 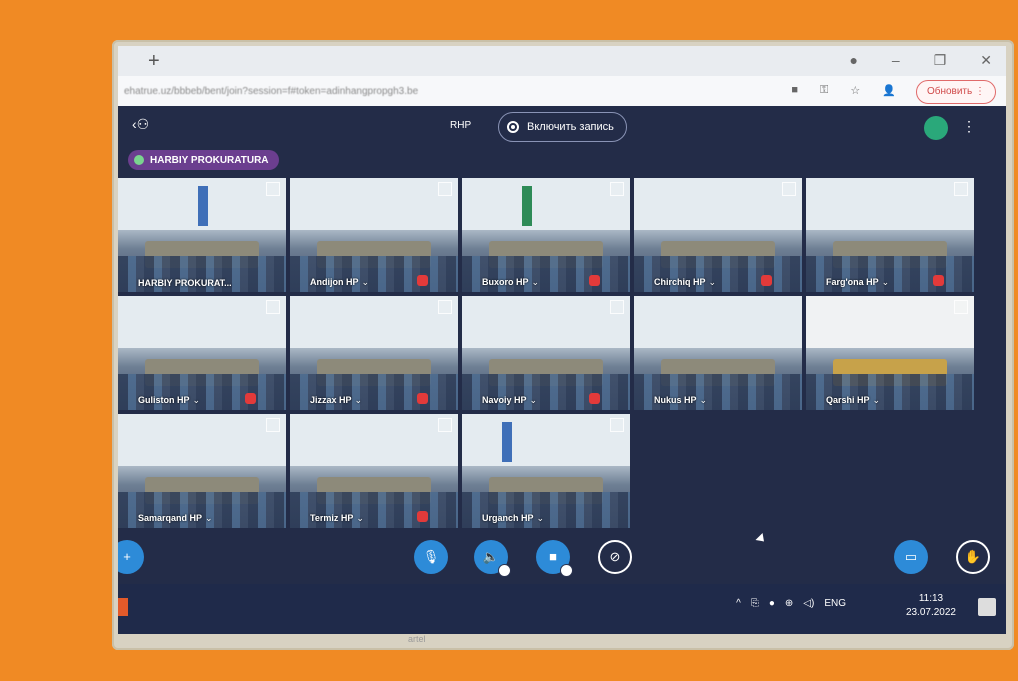 I want to click on tile-name: Samarqand HP, so click(x=170, y=518).